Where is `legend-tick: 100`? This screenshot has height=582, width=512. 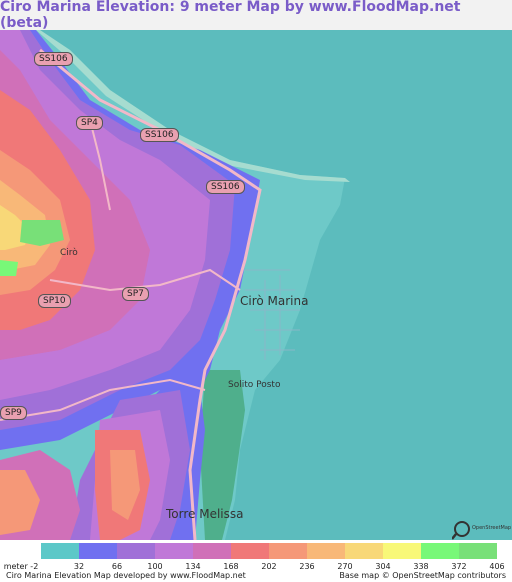
legend-tick: 100 is located at coordinates (155, 566).